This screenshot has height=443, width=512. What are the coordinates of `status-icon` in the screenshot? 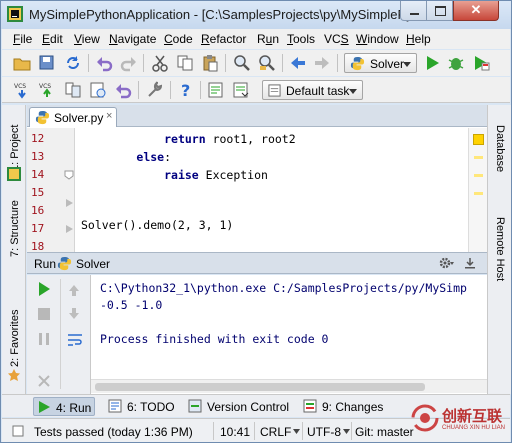 It's located at (18, 431).